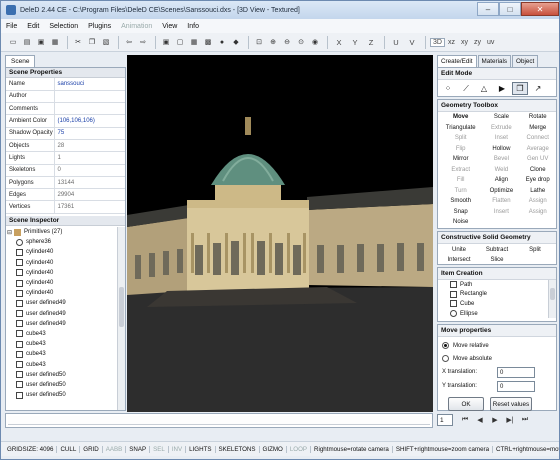 This screenshot has width=560, height=460. Describe the element at coordinates (412, 42) in the screenshot. I see `axis-v-button: V` at that location.